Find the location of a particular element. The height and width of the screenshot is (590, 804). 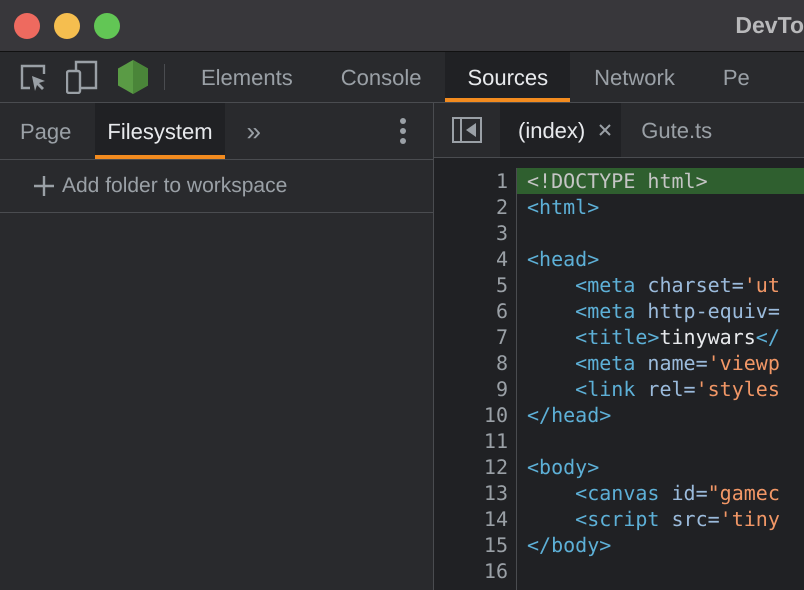

line-number: 15 is located at coordinates (496, 545).